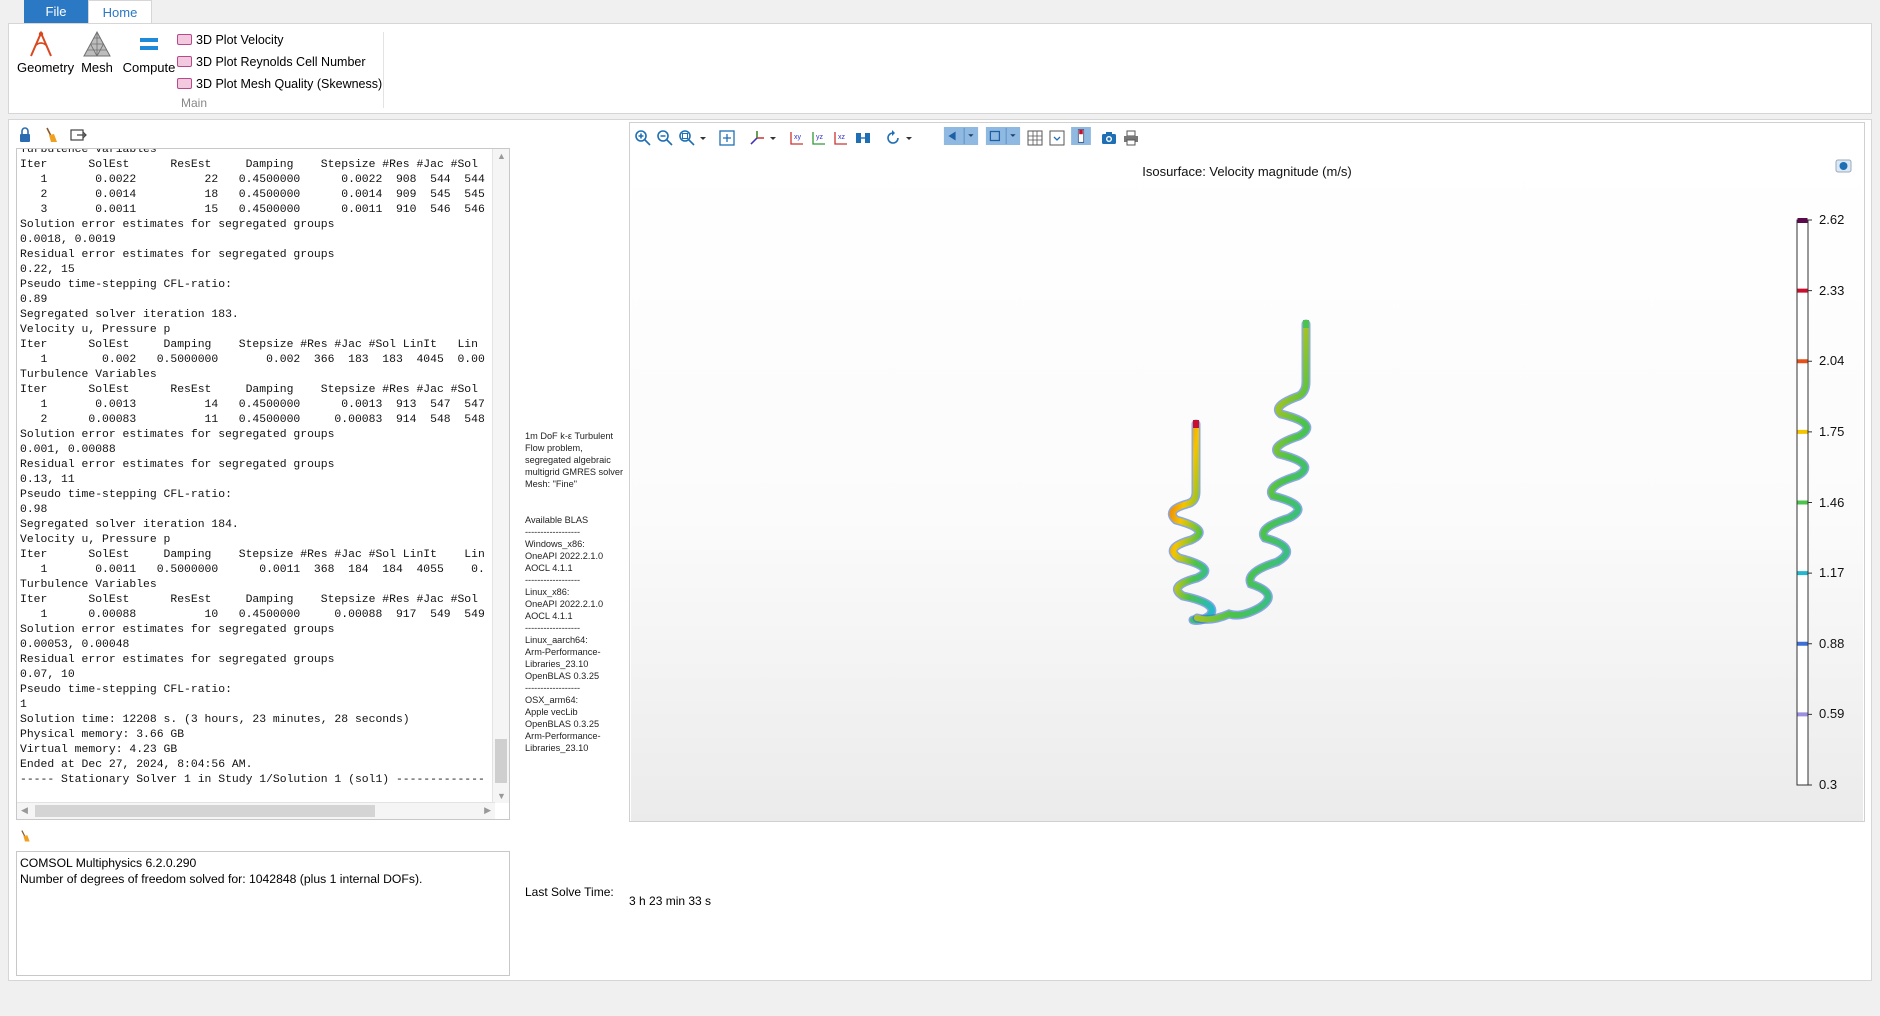 Image resolution: width=1880 pixels, height=1016 pixels. What do you see at coordinates (556, 640) in the screenshot?
I see `info-line: Linux_aarch64:` at bounding box center [556, 640].